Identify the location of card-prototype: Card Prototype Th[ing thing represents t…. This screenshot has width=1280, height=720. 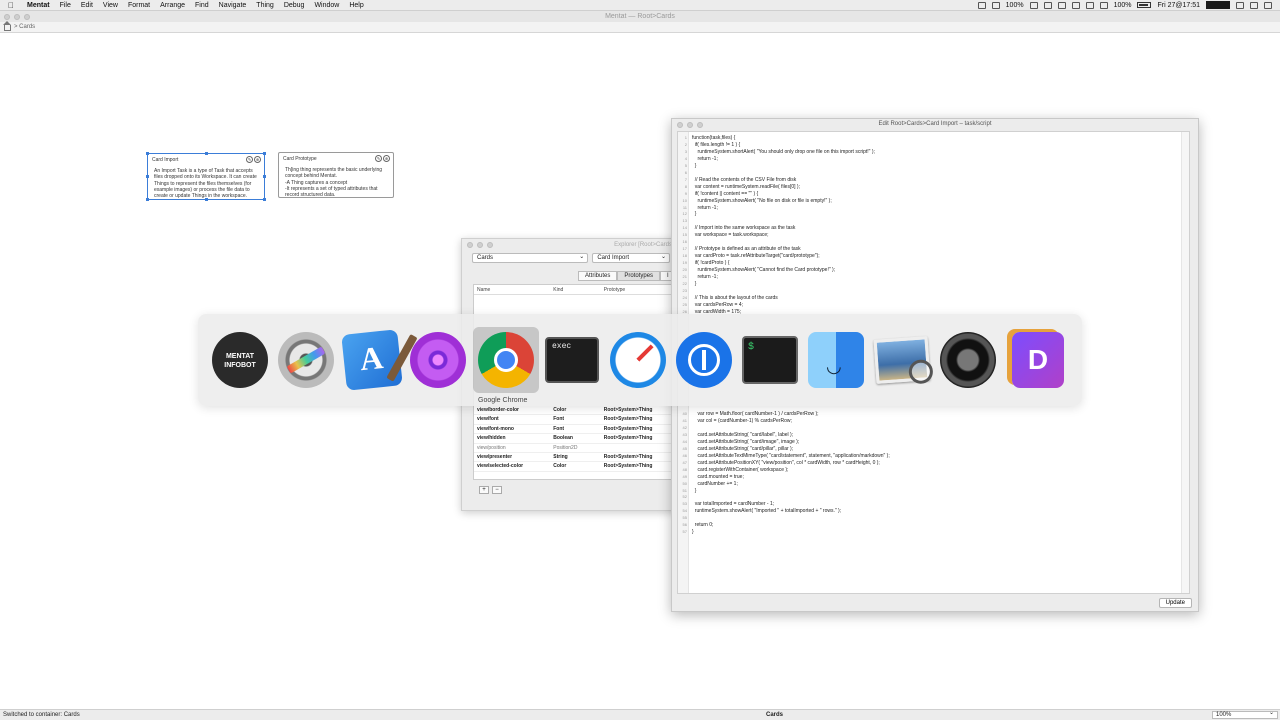
(336, 175).